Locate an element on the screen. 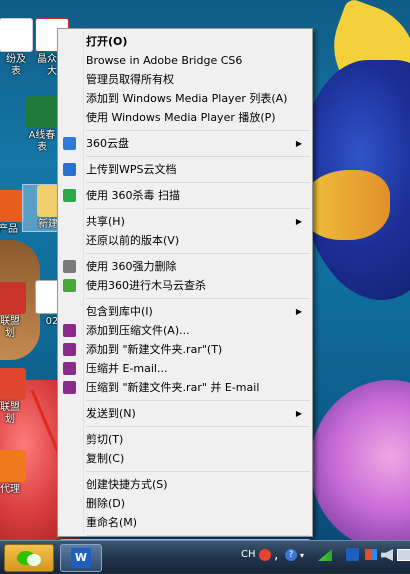 This screenshot has height=574, width=410. menu-item: 使用 360强力删除 is located at coordinates (185, 266).